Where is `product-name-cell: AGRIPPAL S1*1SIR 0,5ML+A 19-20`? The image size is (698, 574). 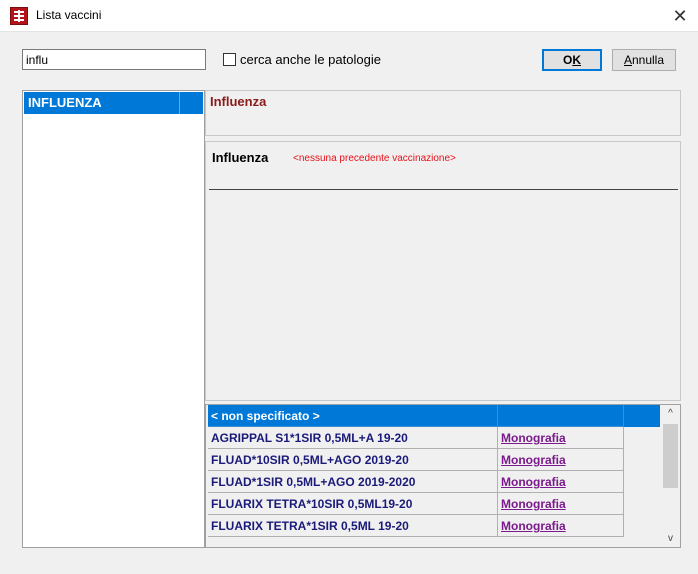 product-name-cell: AGRIPPAL S1*1SIR 0,5ML+A 19-20 is located at coordinates (353, 438).